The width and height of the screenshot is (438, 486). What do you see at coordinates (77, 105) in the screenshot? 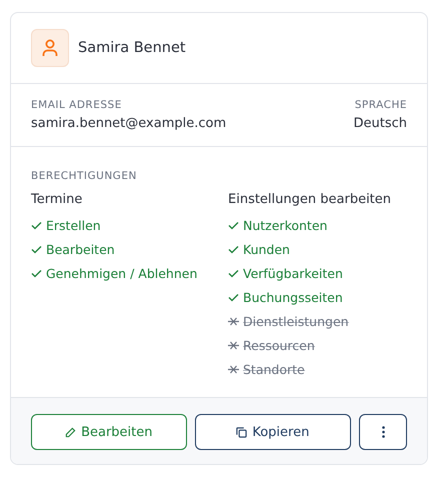
I see `field-label: EMAIL ADRESSE` at bounding box center [77, 105].